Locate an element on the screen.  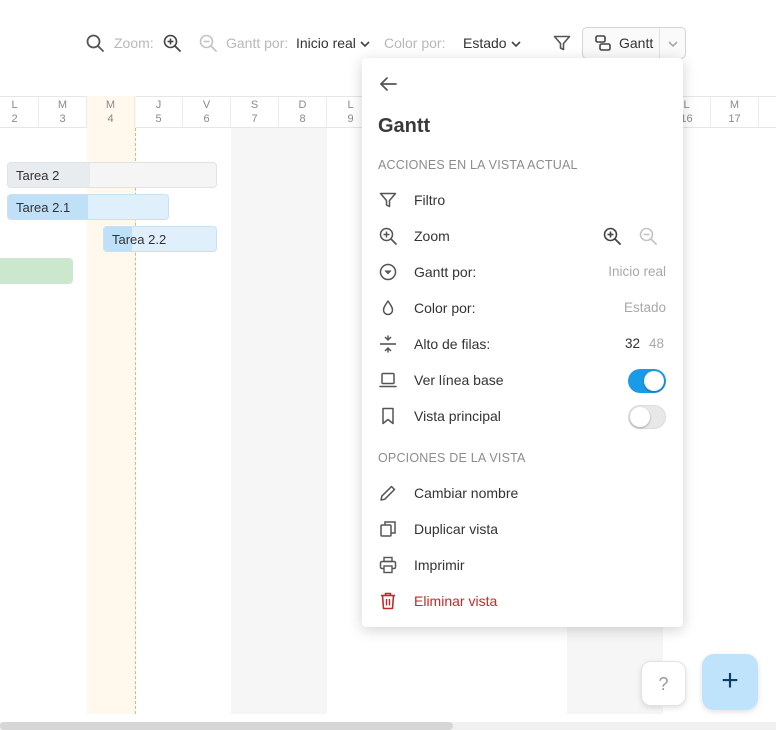
color-by-label: Color por: is located at coordinates (415, 43).